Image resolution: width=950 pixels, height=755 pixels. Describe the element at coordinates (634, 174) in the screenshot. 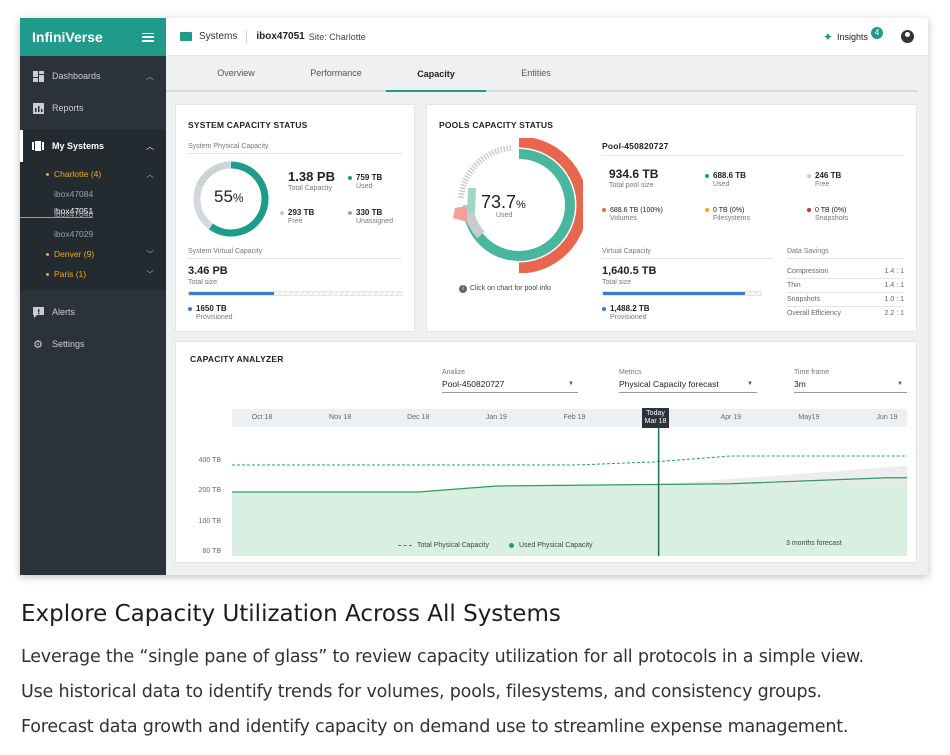

I see `pool-total-value: 934.6 TB` at that location.